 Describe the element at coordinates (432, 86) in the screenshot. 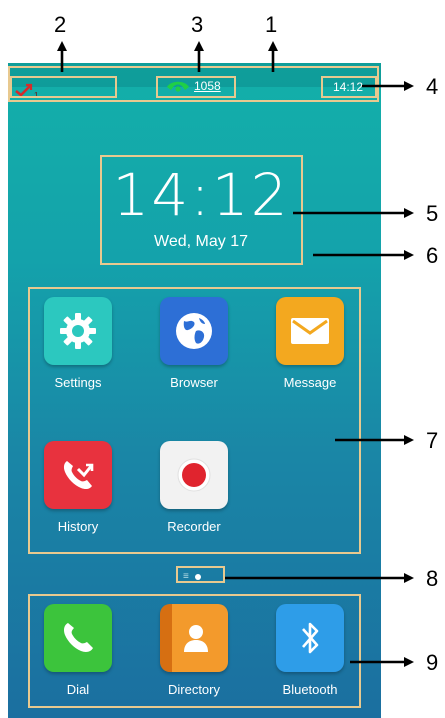

I see `callout-number-4: 4` at that location.